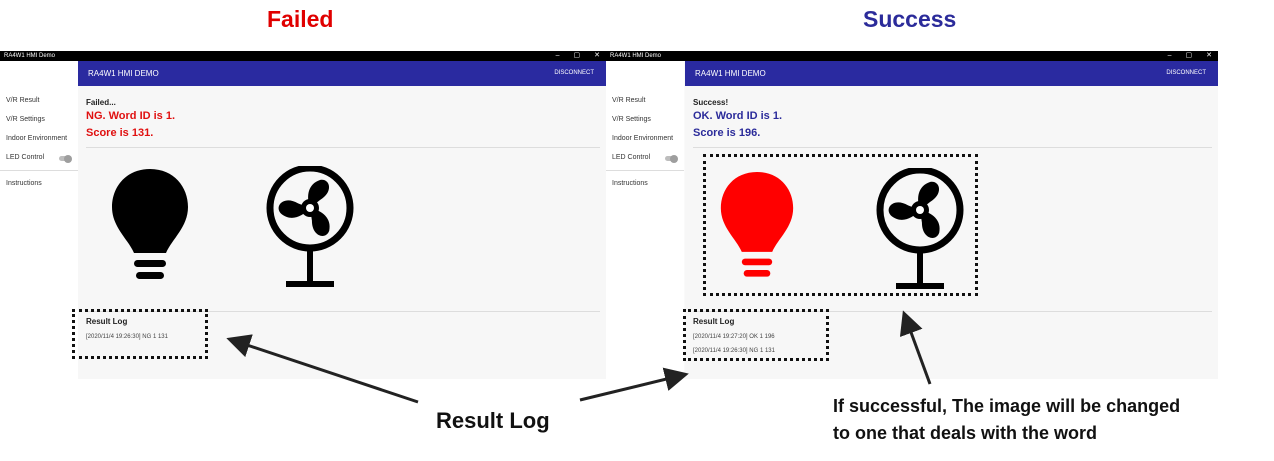 The width and height of the screenshot is (1274, 461). Describe the element at coordinates (1007, 406) in the screenshot. I see `success-note-line1: If successful, The image will be changed` at that location.